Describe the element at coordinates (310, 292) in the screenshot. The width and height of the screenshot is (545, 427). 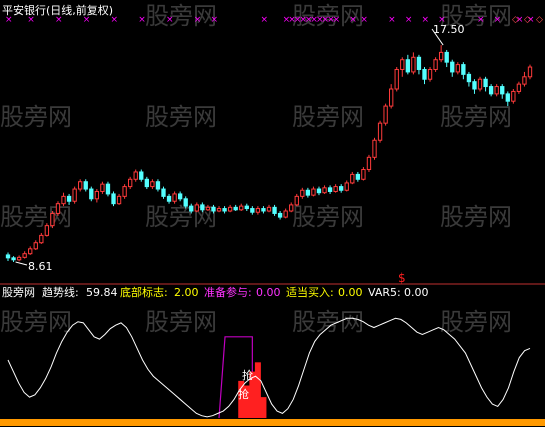
I see `legend-buy-label: 适当买入:` at that location.